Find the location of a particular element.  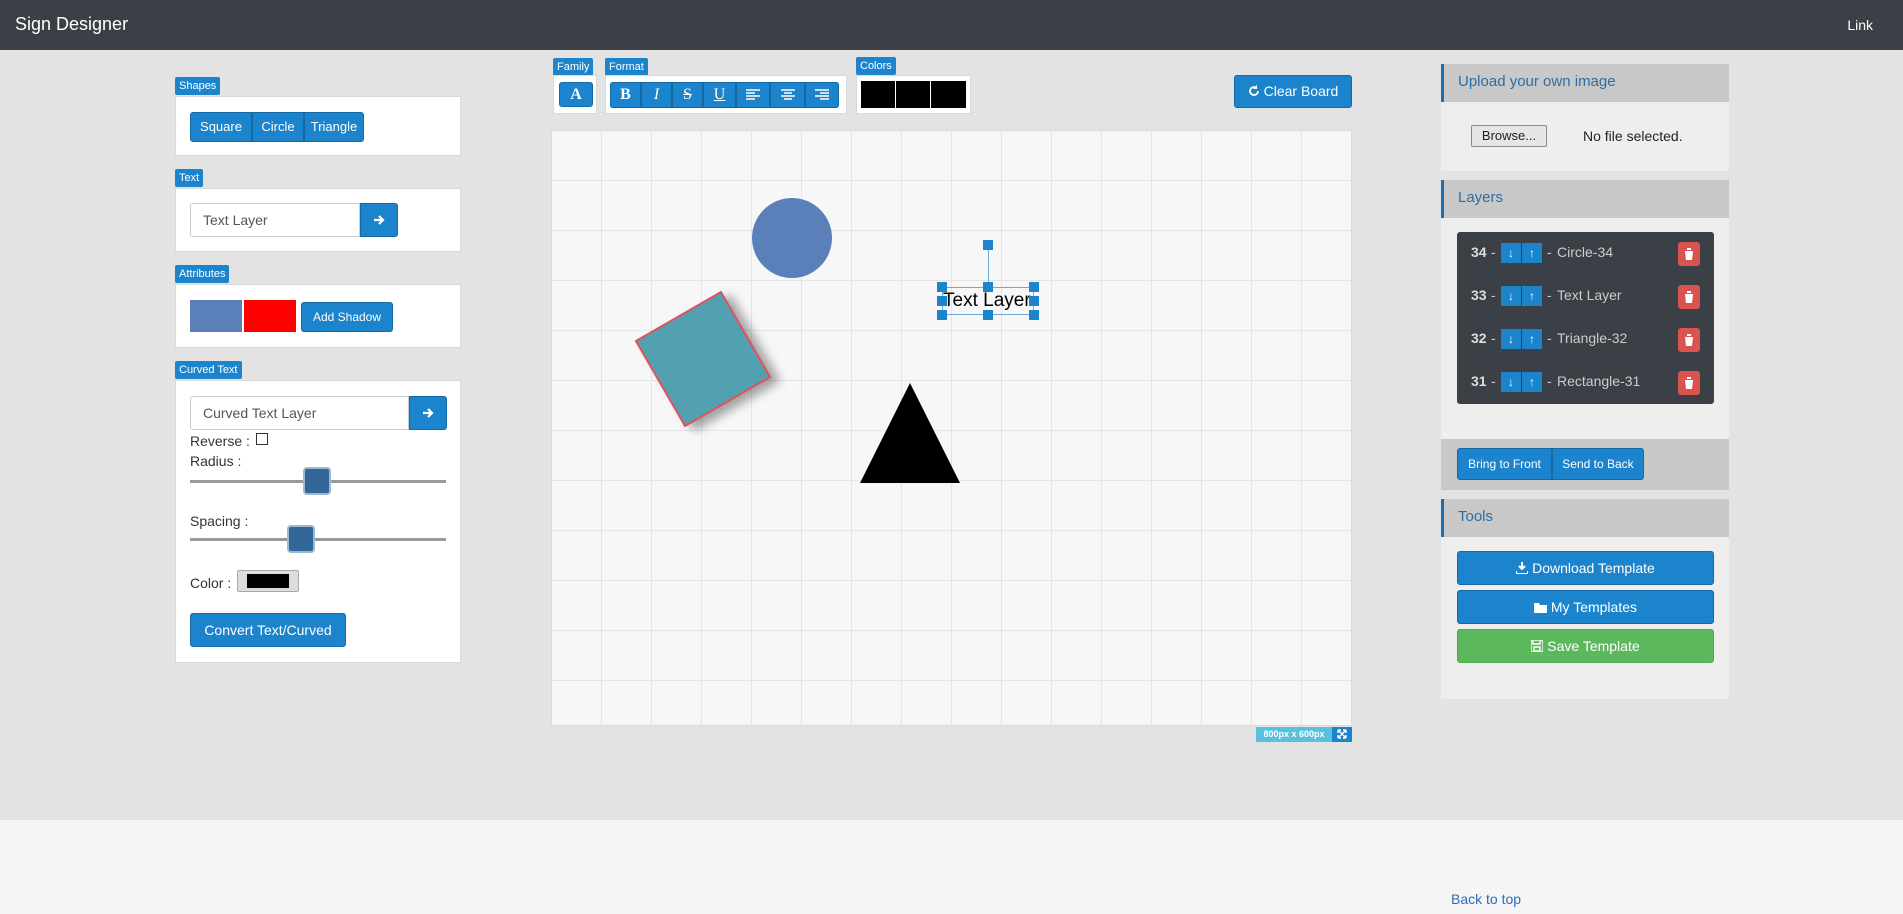

curved-color-swatch is located at coordinates (268, 581).